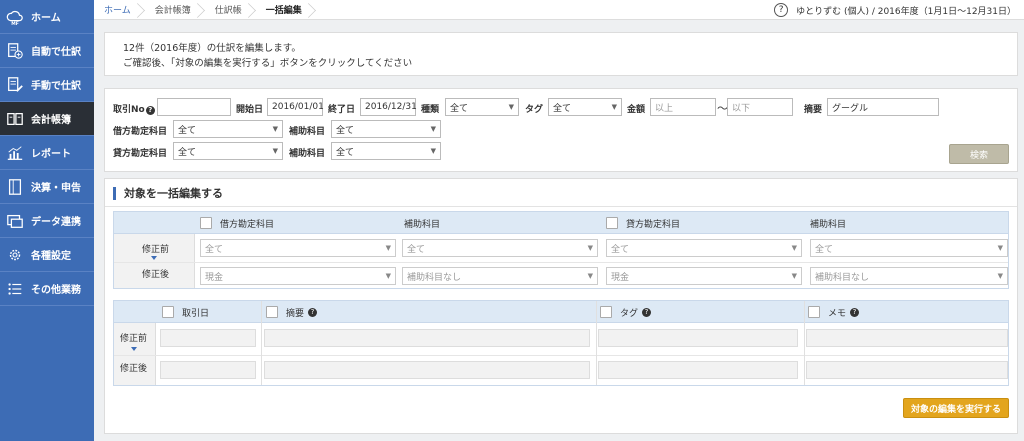 Image resolution: width=1024 pixels, height=441 pixels. What do you see at coordinates (250, 110) in the screenshot?
I see `start-date-label: 開始日` at bounding box center [250, 110].